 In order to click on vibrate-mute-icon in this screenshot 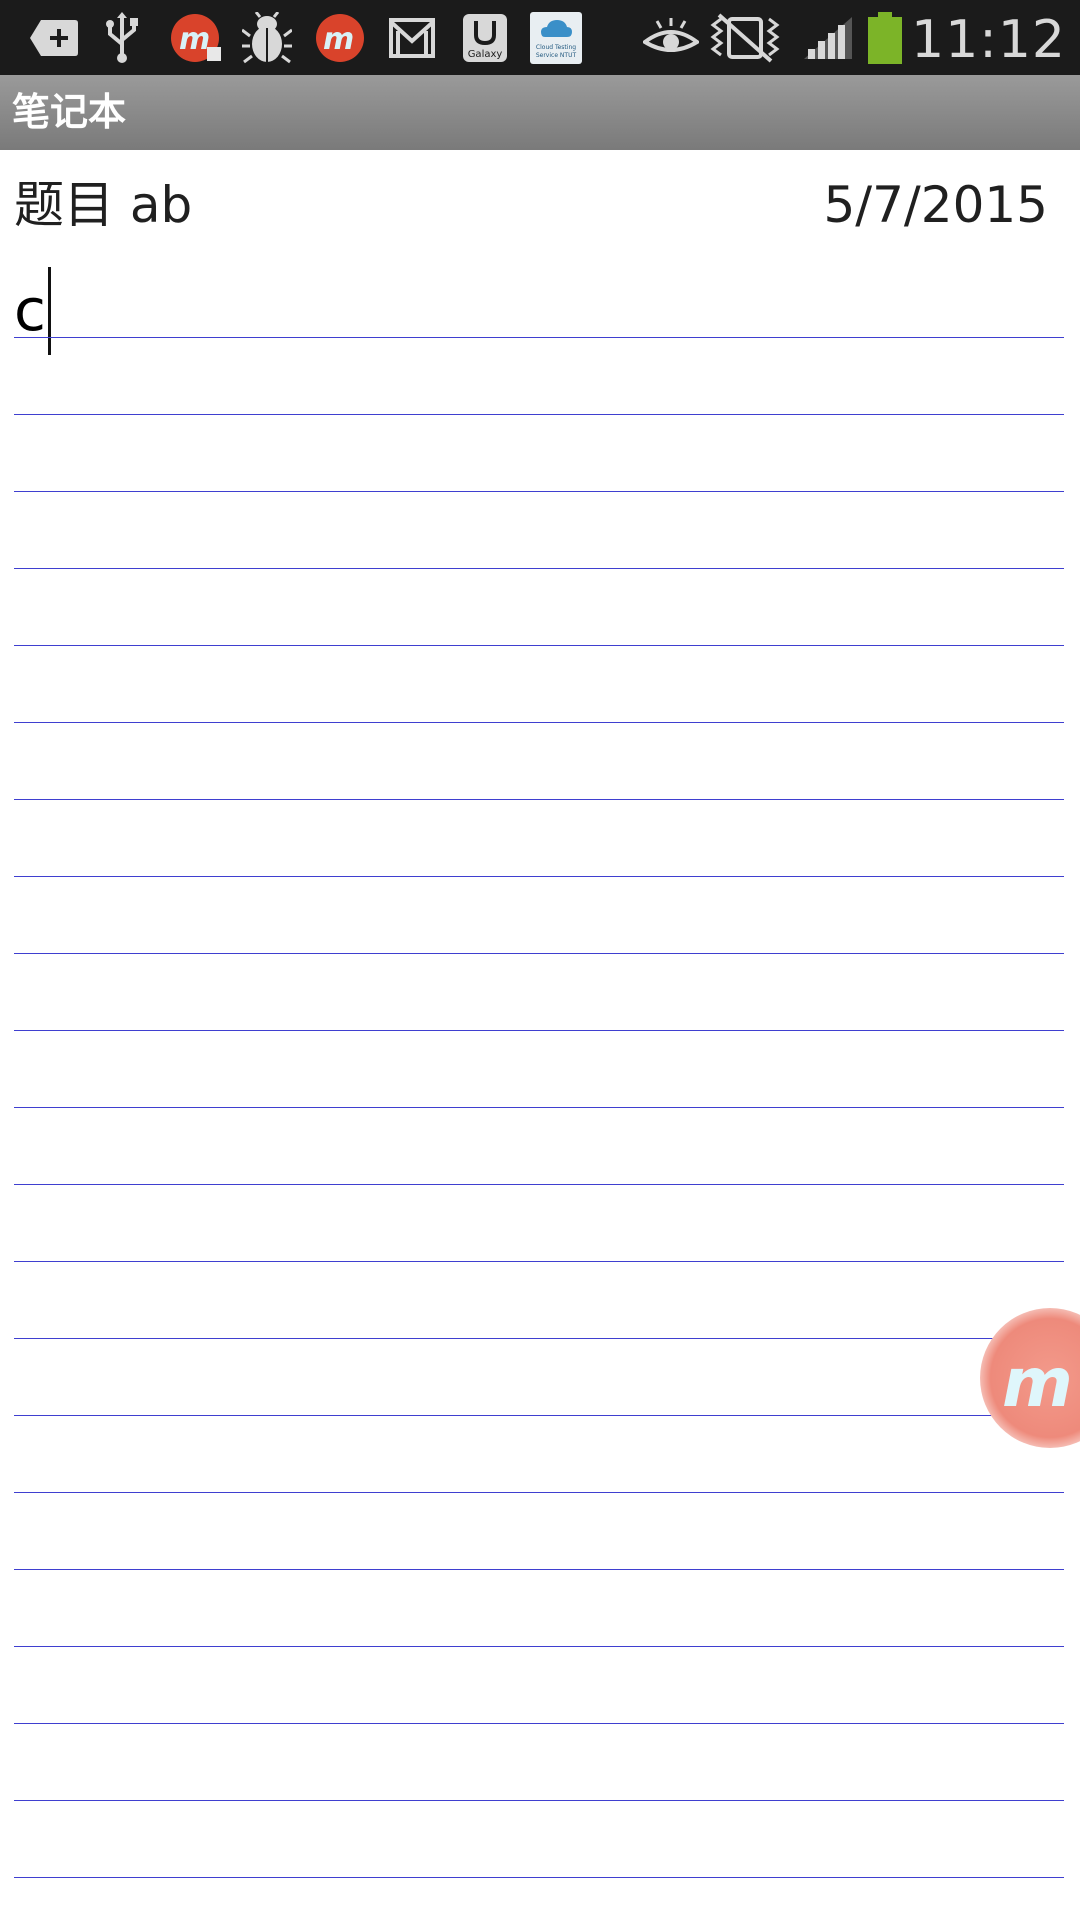, I will do `click(745, 37)`.